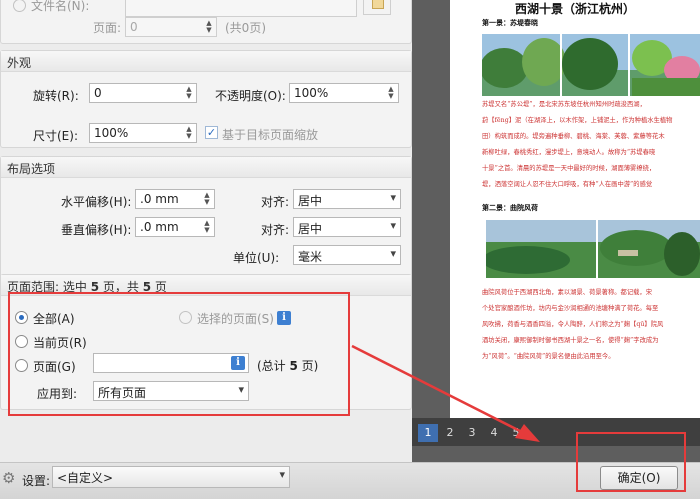 Image resolution: width=700 pixels, height=499 pixels. I want to click on annotation-arrow, so click(445, 393).